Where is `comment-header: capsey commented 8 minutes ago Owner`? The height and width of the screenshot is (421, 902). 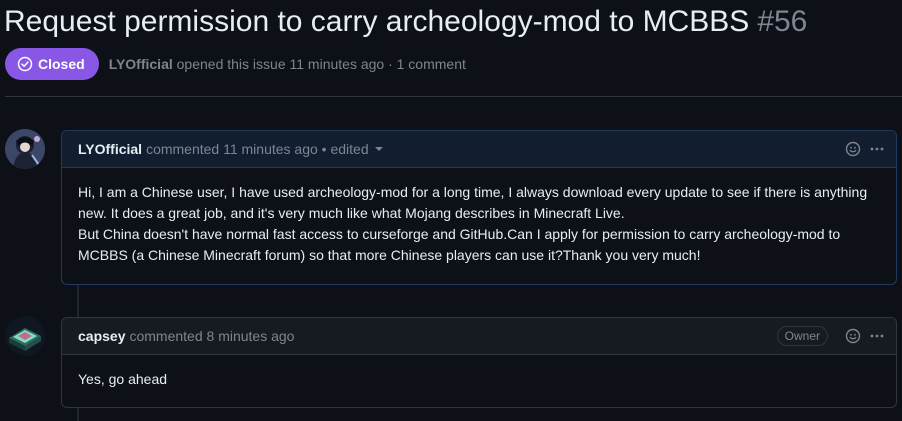 comment-header: capsey commented 8 minutes ago Owner is located at coordinates (479, 336).